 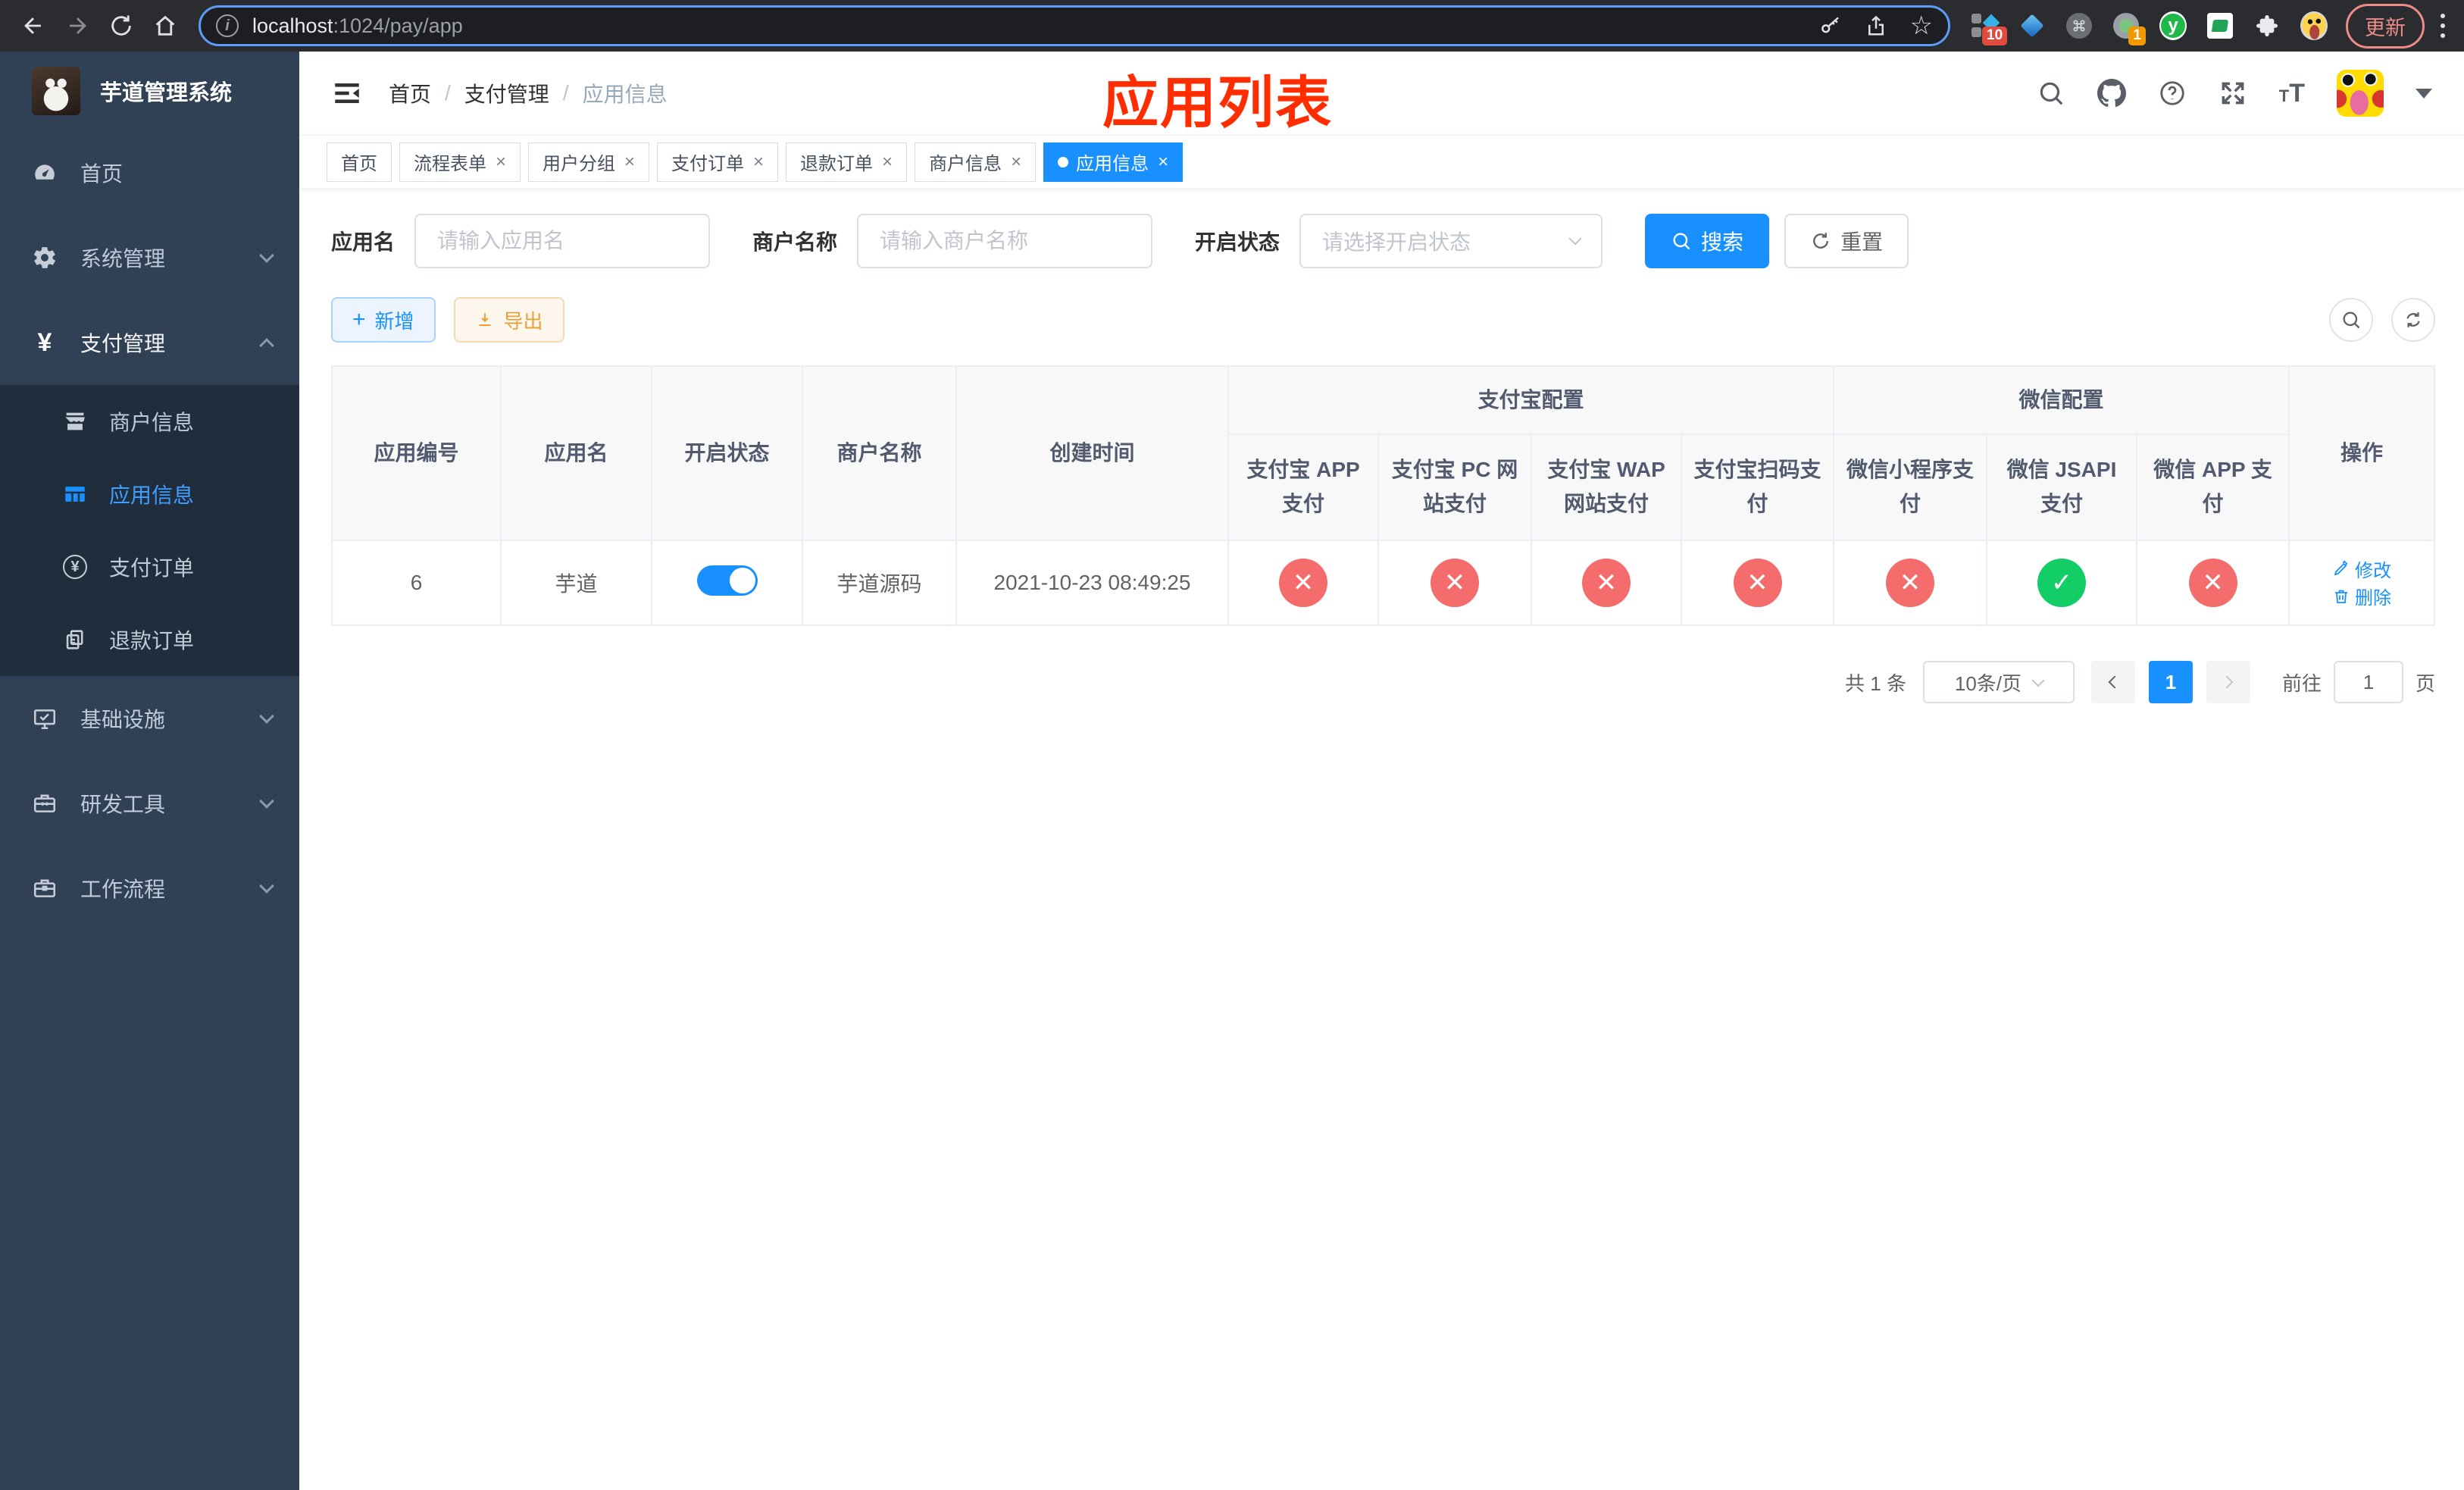 I want to click on sidebar-item-dev-tools: 研发工具, so click(x=149, y=803).